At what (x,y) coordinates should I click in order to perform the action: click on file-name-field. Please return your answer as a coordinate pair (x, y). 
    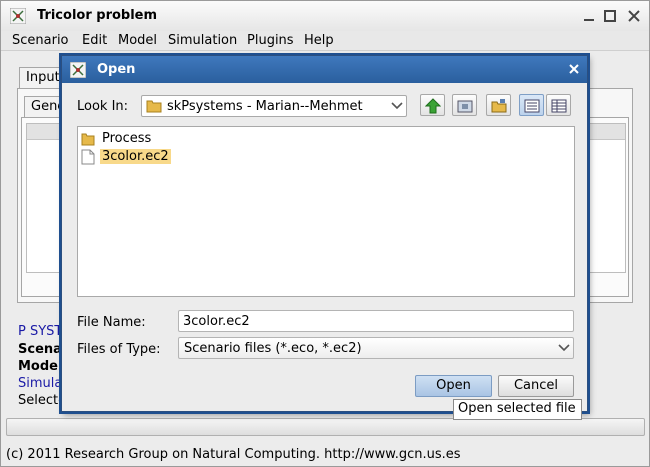
    Looking at the image, I should click on (376, 321).